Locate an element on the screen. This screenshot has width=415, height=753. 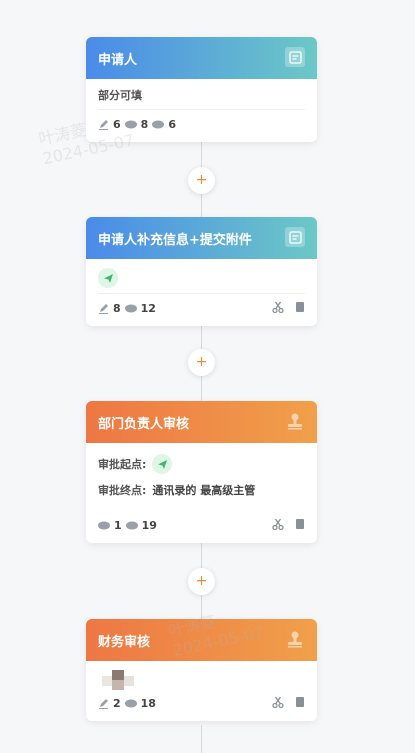
readonly-count: 1 is located at coordinates (118, 525).